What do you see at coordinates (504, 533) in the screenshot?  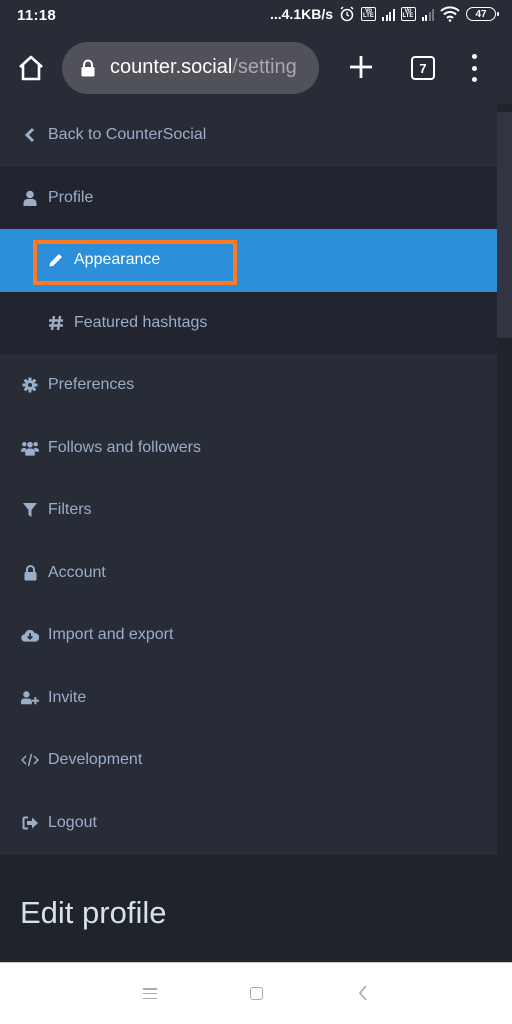 I see `scrollbar-track` at bounding box center [504, 533].